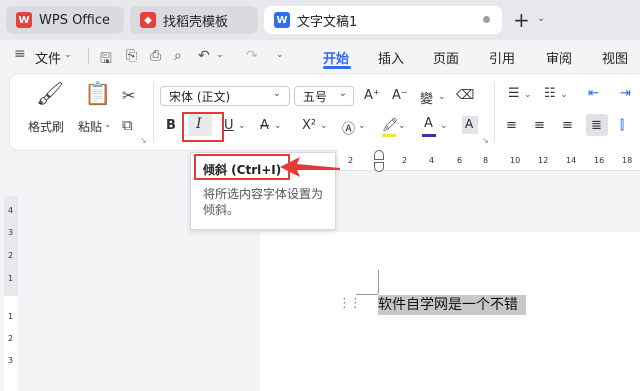  What do you see at coordinates (627, 160) in the screenshot?
I see `ruler-number: 18` at bounding box center [627, 160].